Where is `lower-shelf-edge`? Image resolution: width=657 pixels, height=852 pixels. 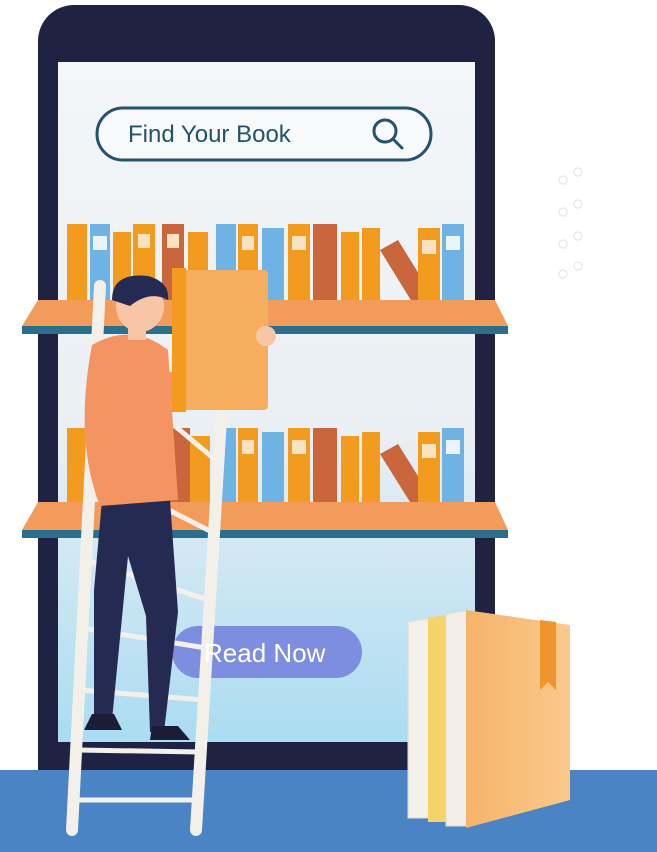 lower-shelf-edge is located at coordinates (265, 534).